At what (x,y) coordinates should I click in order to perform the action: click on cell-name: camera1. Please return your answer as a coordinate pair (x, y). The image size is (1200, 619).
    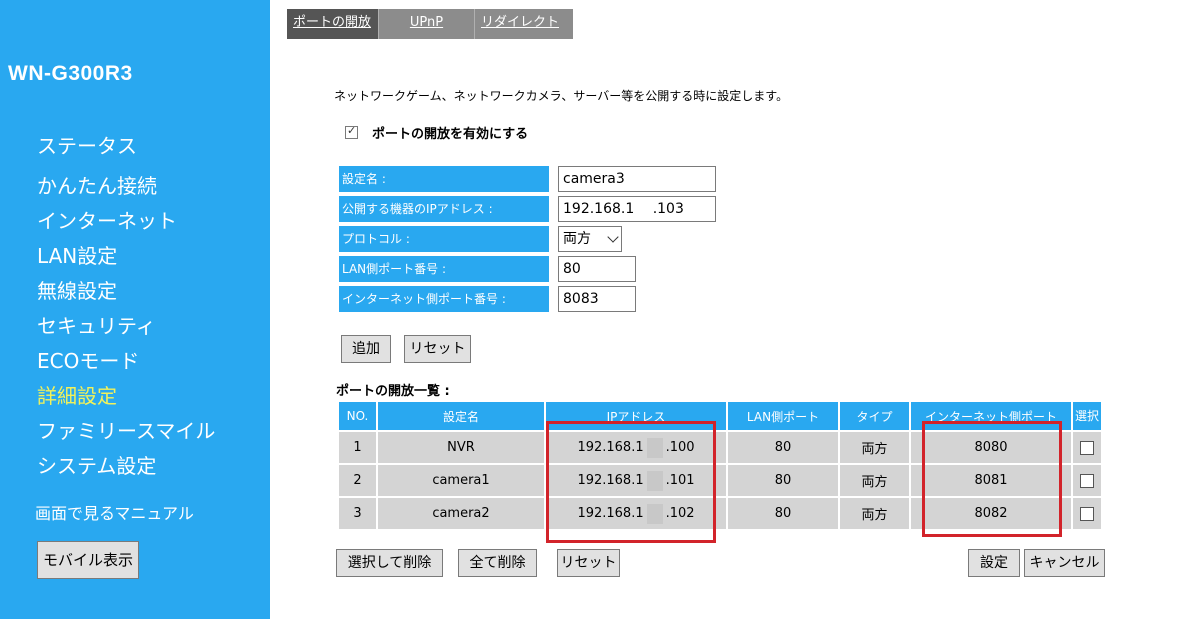
    Looking at the image, I should click on (461, 480).